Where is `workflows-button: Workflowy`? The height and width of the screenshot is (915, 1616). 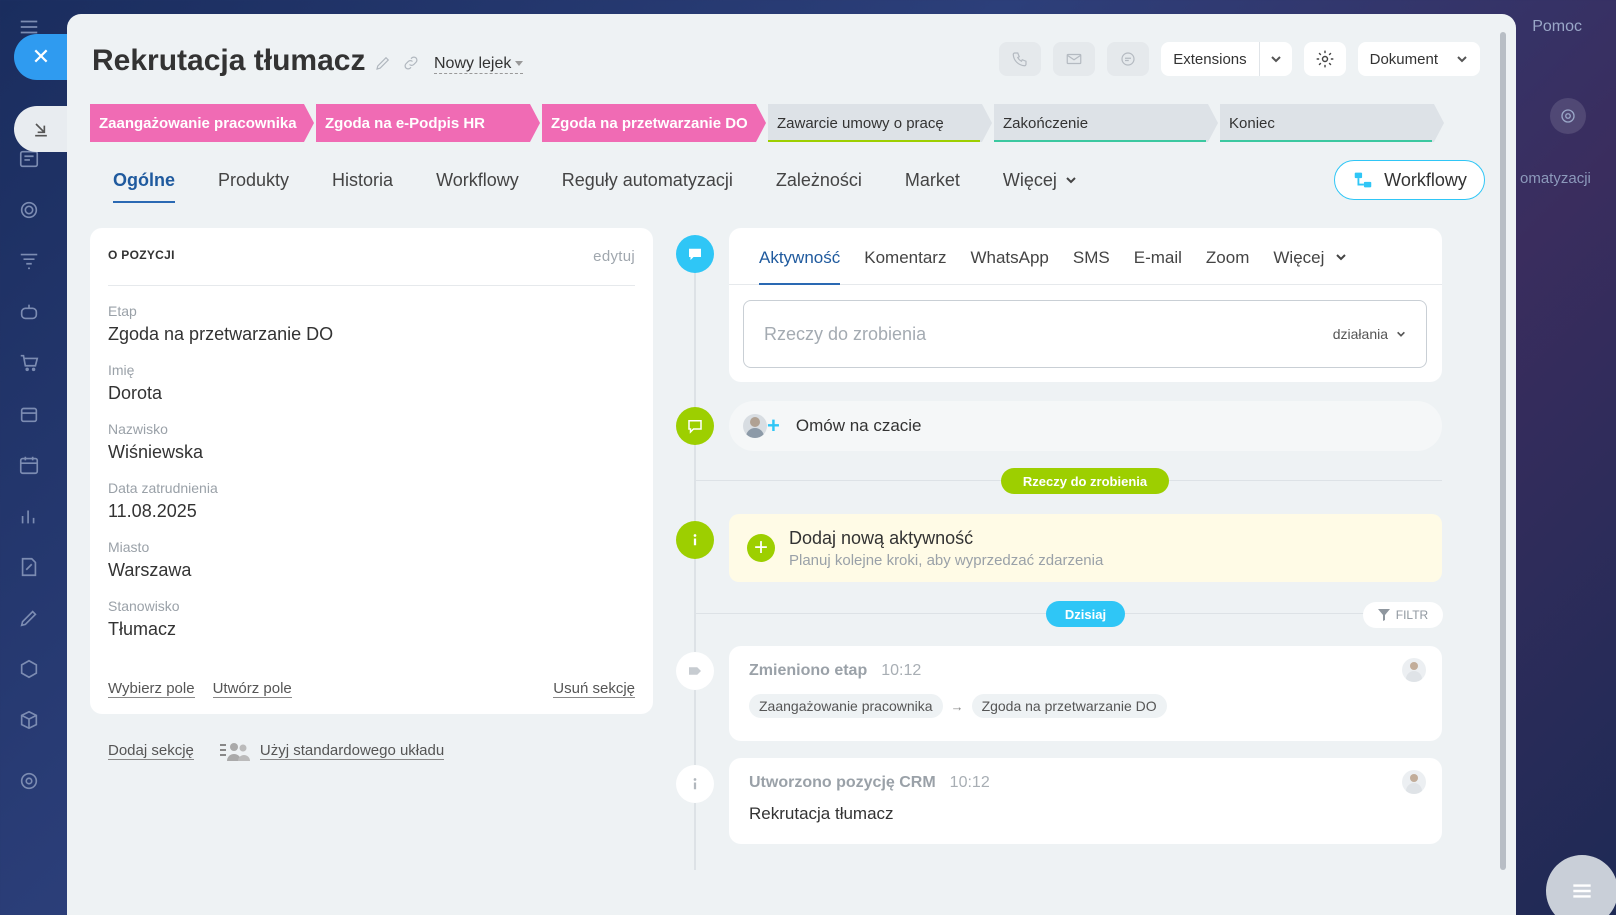
workflows-button: Workflowy is located at coordinates (1409, 180).